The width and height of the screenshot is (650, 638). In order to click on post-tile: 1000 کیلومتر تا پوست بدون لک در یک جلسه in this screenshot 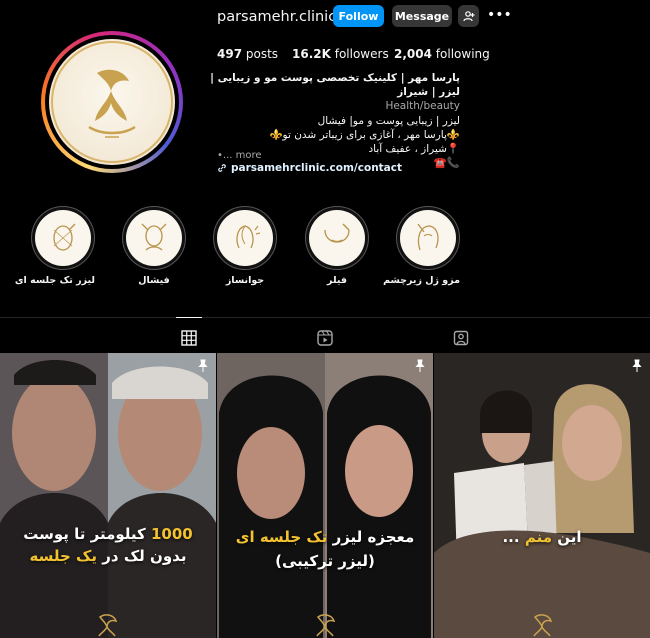, I will do `click(108, 495)`.